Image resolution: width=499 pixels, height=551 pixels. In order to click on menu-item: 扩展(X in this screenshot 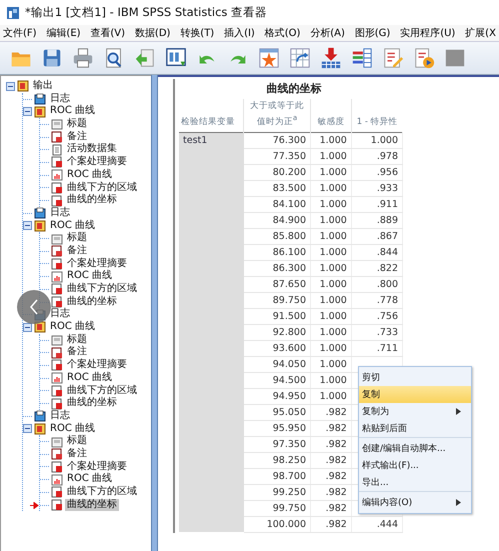, I will do `click(480, 33)`.